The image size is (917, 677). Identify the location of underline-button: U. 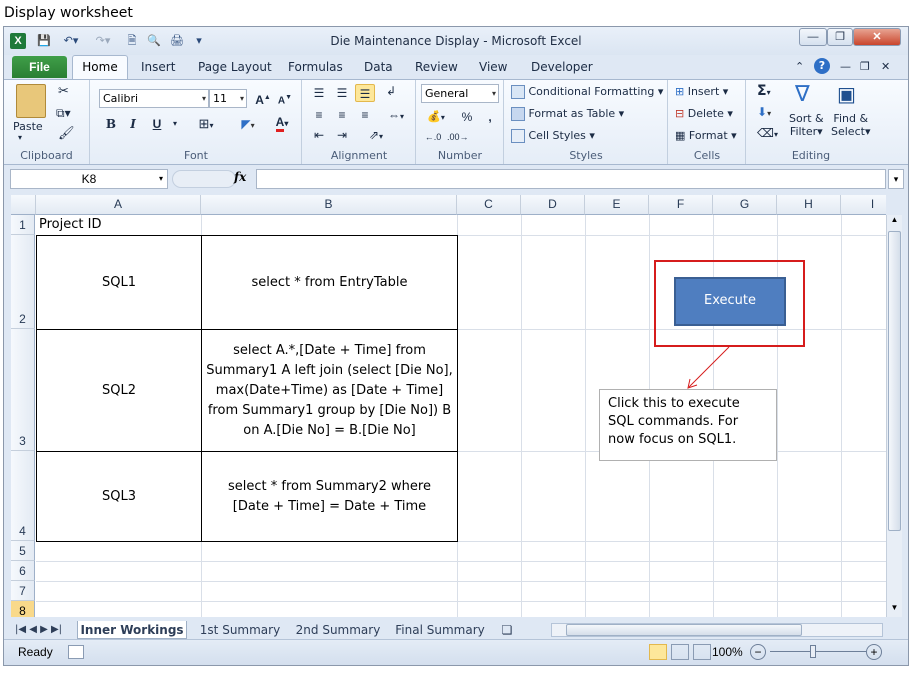
(157, 124).